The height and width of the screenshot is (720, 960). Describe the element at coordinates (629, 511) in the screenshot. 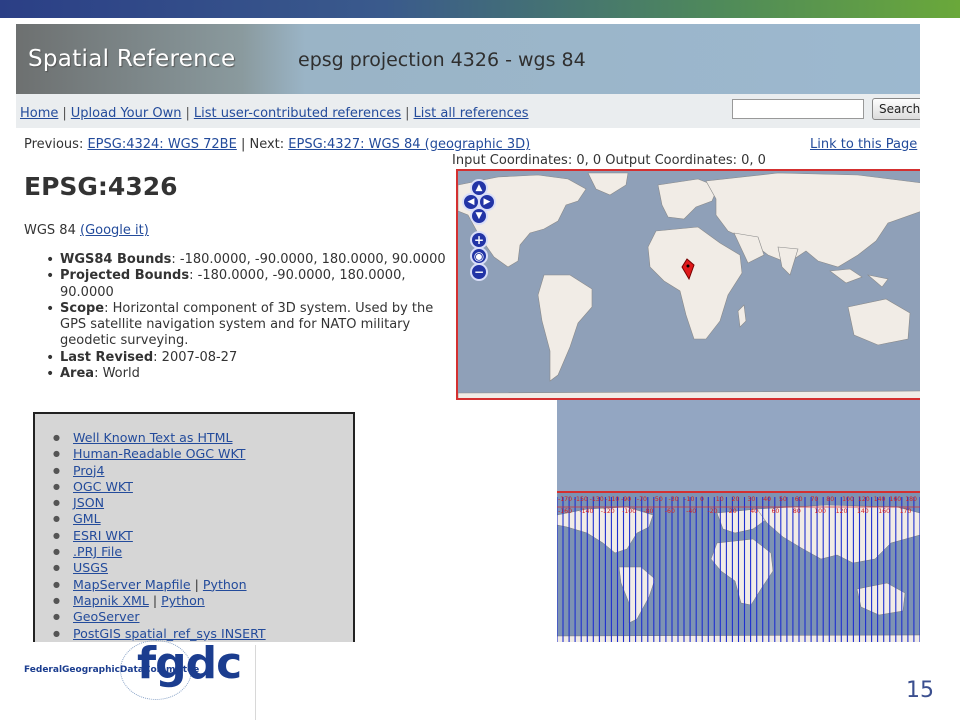

I see `zone-label: -100` at that location.